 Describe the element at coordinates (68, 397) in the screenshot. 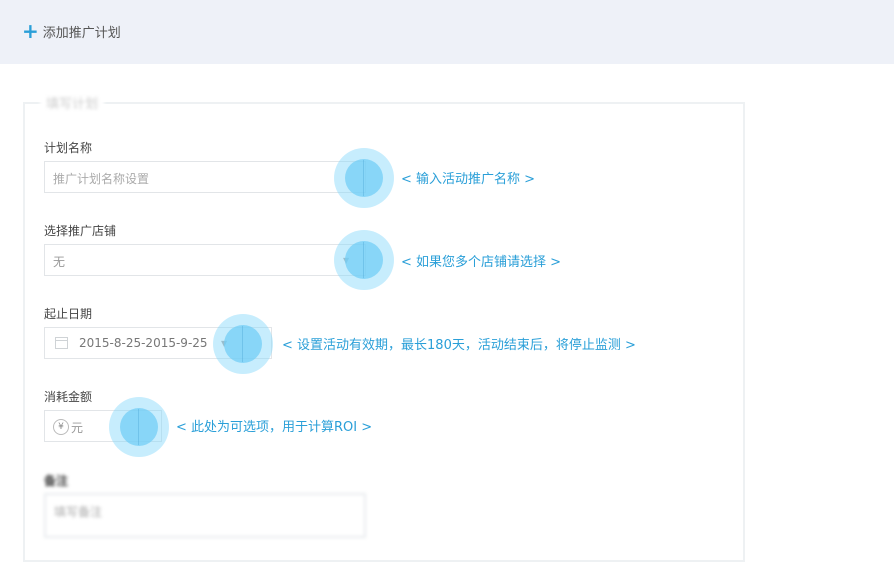

I see `amount-label: 消耗金额` at that location.